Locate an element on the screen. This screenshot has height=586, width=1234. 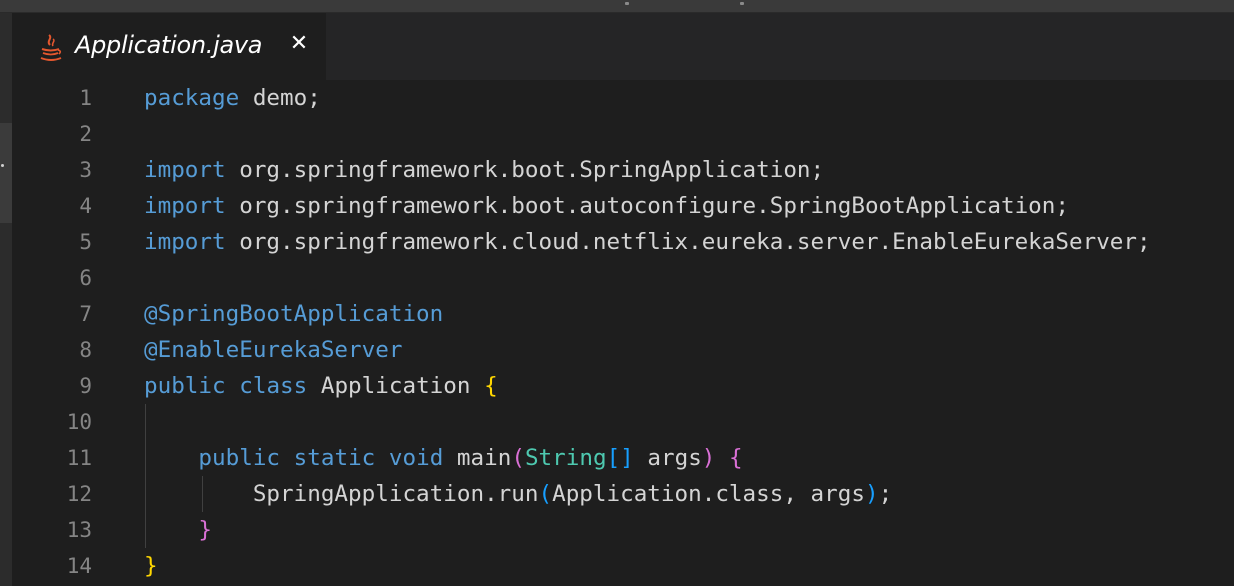
code-token: @SpringBootApplication is located at coordinates (294, 314).